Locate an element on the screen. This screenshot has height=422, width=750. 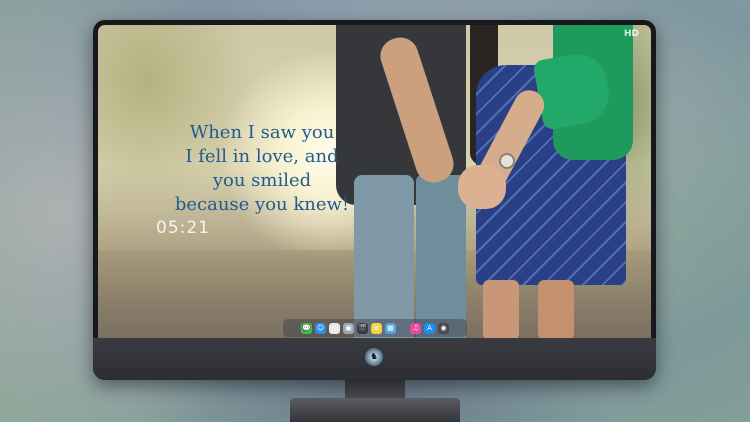
desktop-clock: 05:21 is located at coordinates (183, 228).